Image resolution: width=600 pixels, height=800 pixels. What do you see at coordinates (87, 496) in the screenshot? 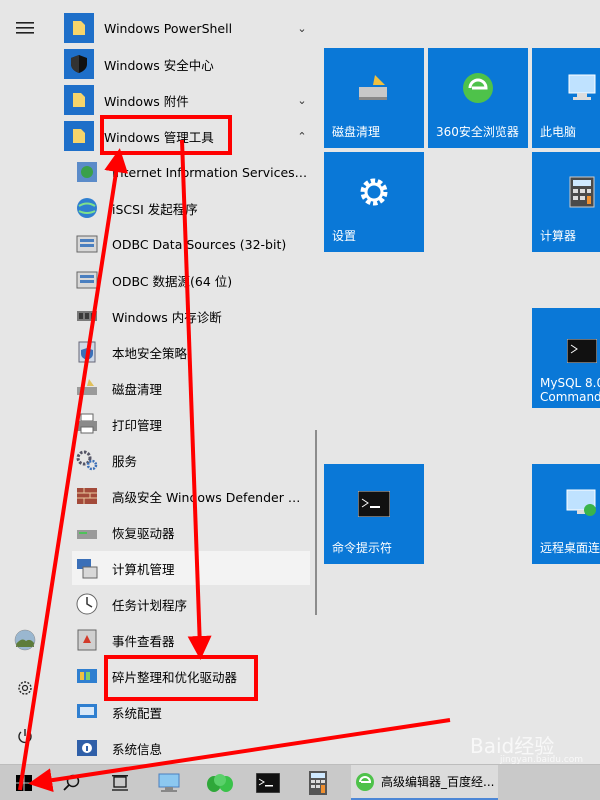
I see `firewall-icon` at bounding box center [87, 496].